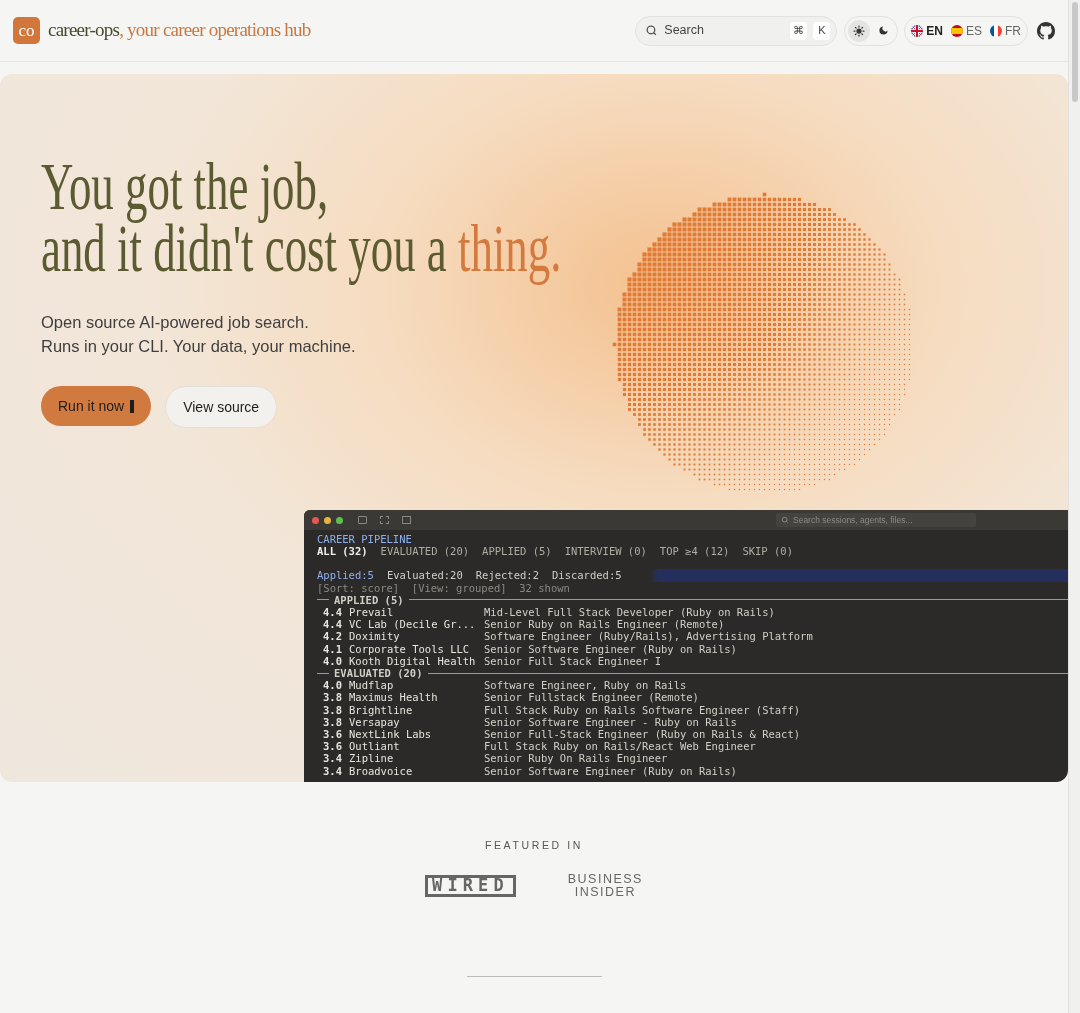 This screenshot has height=1013, width=1080. What do you see at coordinates (179, 30) in the screenshot?
I see `site-title: career-ops, your career operations hub` at bounding box center [179, 30].